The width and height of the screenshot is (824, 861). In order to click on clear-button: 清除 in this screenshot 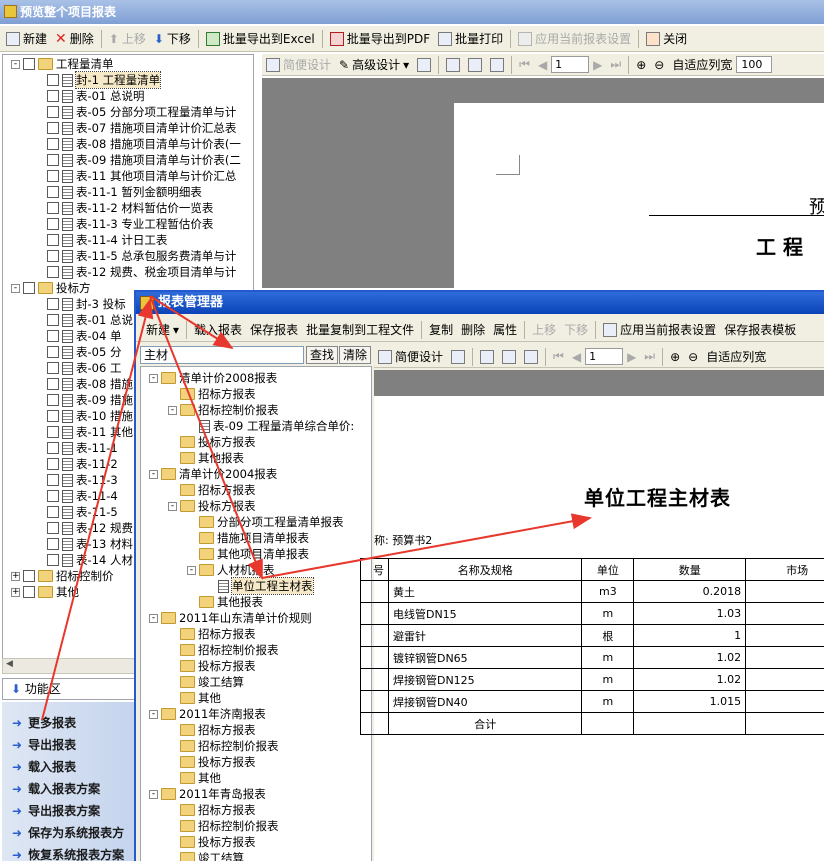, I will do `click(355, 355)`.